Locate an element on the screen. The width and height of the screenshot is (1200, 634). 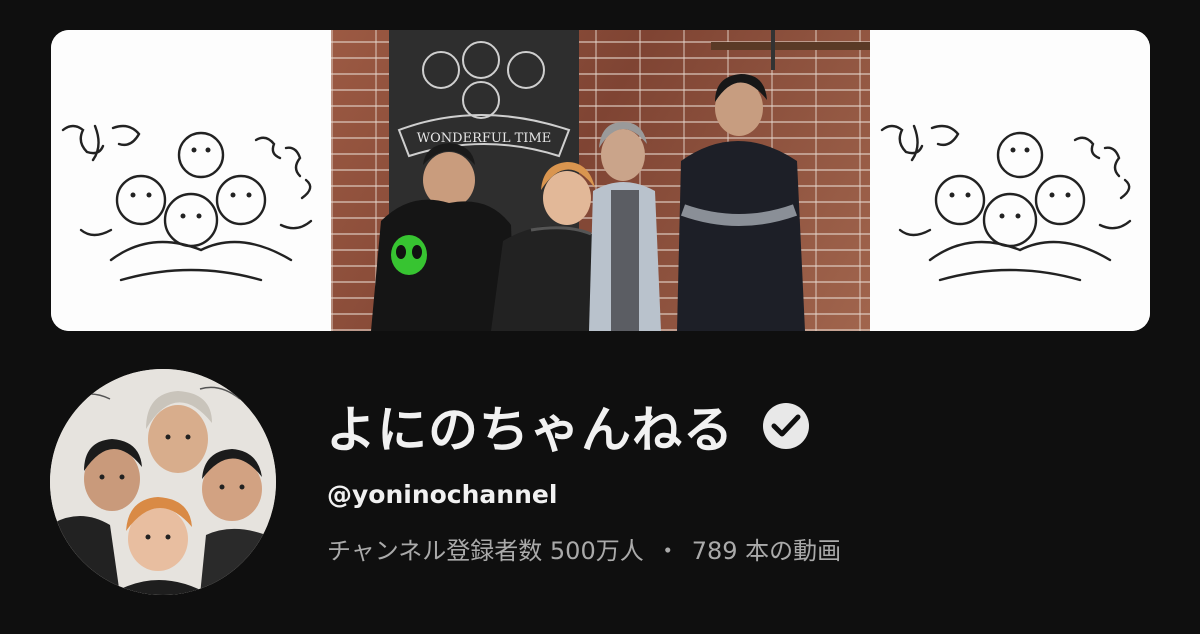
channel-handle: @yoninochannel is located at coordinates (442, 494).